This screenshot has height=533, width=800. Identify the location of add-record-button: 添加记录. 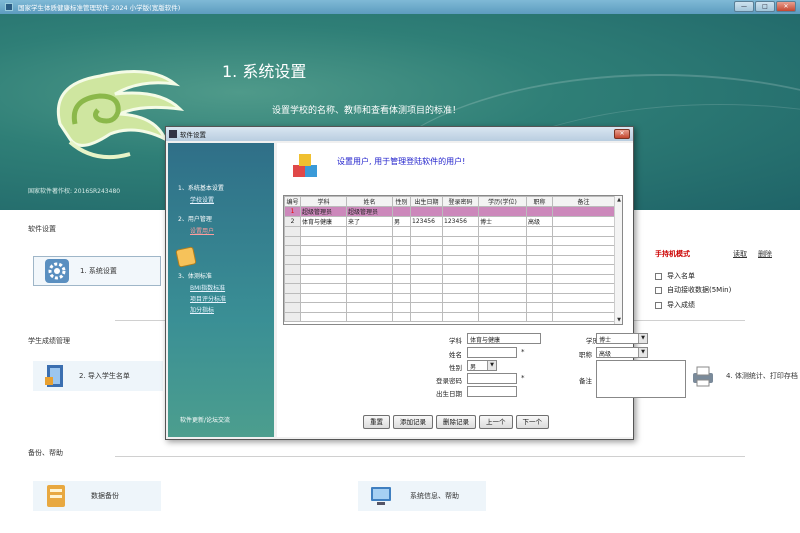
(413, 422).